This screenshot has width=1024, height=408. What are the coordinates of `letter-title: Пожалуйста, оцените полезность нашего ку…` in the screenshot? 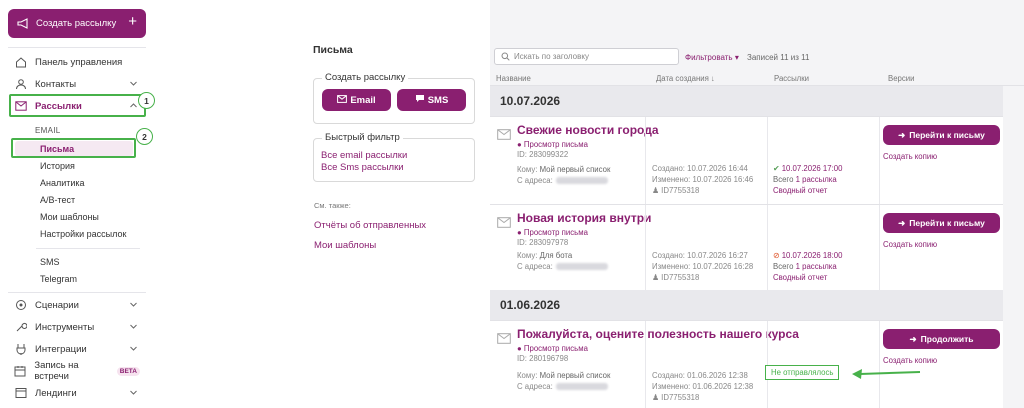 It's located at (658, 334).